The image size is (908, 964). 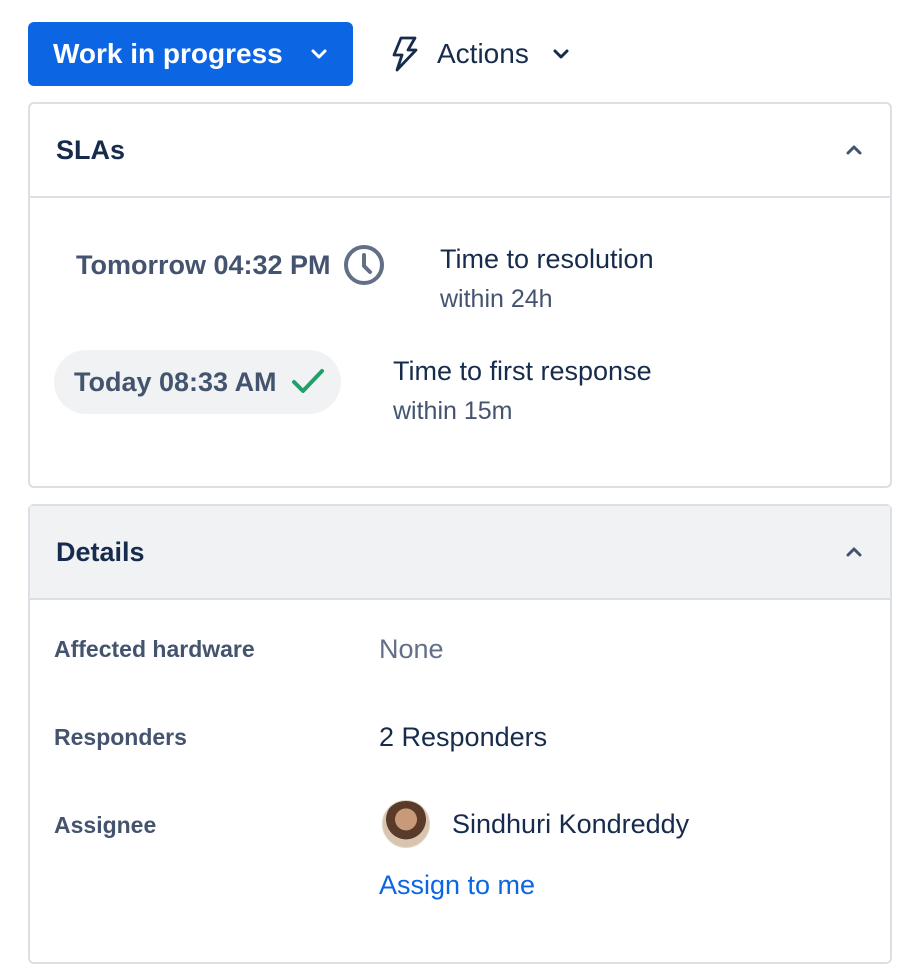 I want to click on actions-label: Actions, so click(x=483, y=53).